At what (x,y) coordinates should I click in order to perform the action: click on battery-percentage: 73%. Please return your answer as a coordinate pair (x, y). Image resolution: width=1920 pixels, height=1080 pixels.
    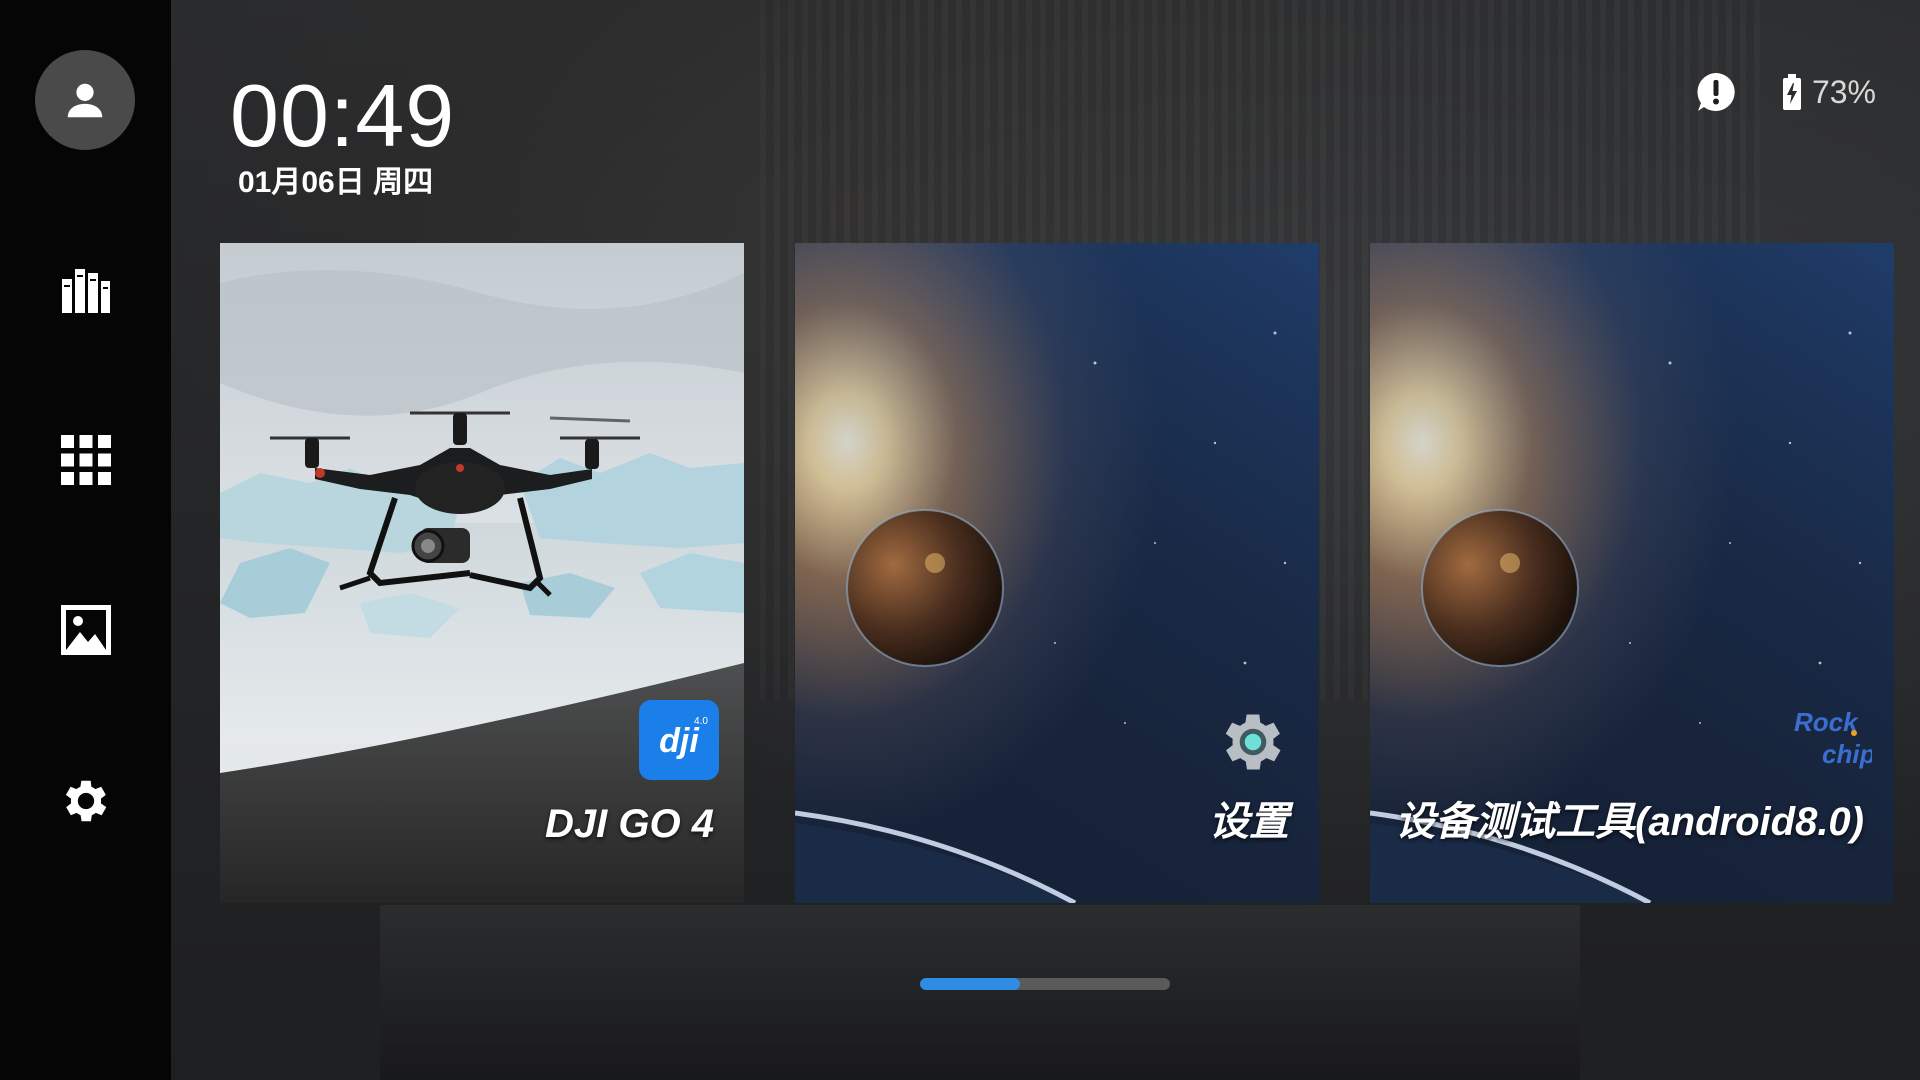
    Looking at the image, I should click on (1843, 91).